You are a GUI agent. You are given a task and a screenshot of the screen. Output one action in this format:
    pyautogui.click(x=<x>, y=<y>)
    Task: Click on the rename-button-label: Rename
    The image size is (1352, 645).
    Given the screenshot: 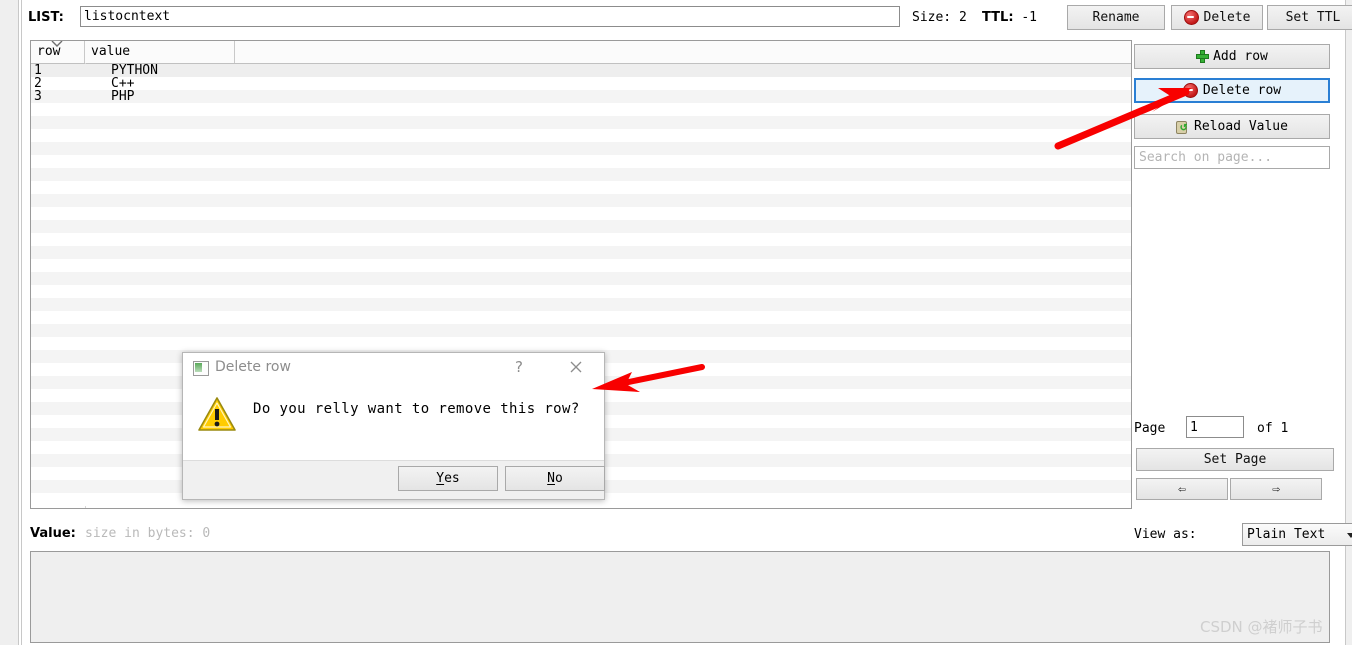 What is the action you would take?
    pyautogui.click(x=1116, y=17)
    